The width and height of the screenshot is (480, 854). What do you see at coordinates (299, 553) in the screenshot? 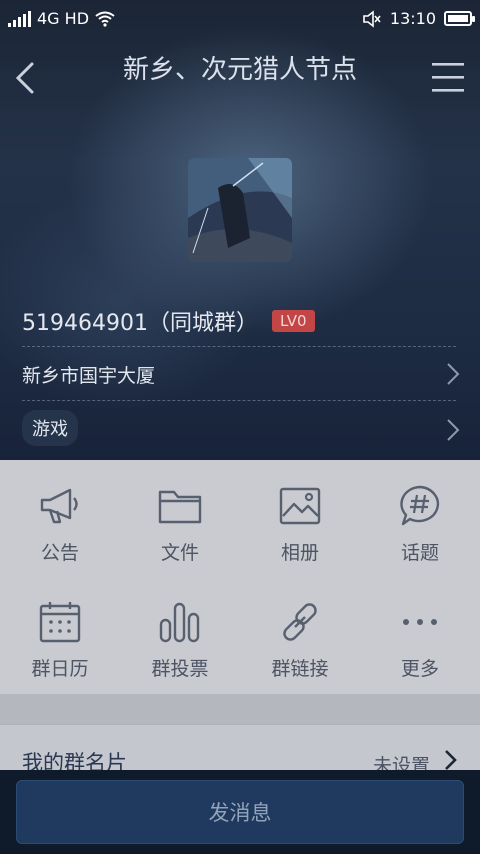
I see `feature-label: 相册` at bounding box center [299, 553].